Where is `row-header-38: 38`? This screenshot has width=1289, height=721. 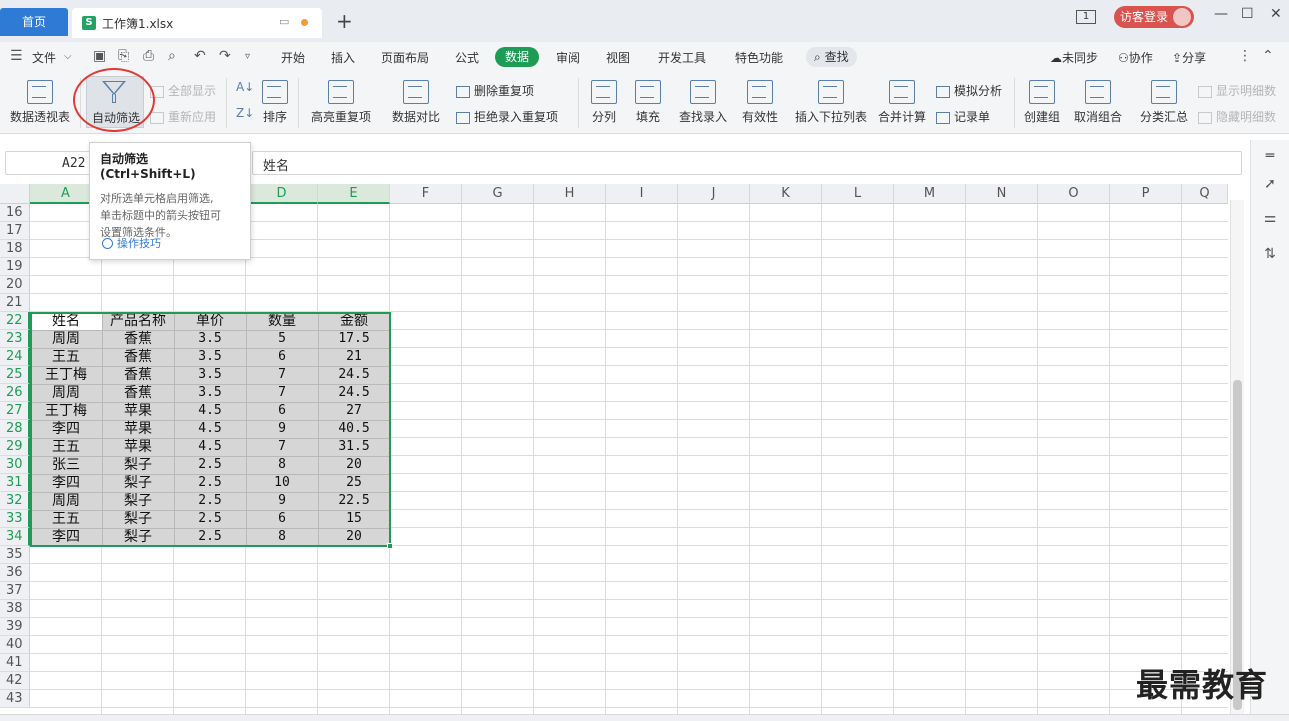 row-header-38: 38 is located at coordinates (15, 609).